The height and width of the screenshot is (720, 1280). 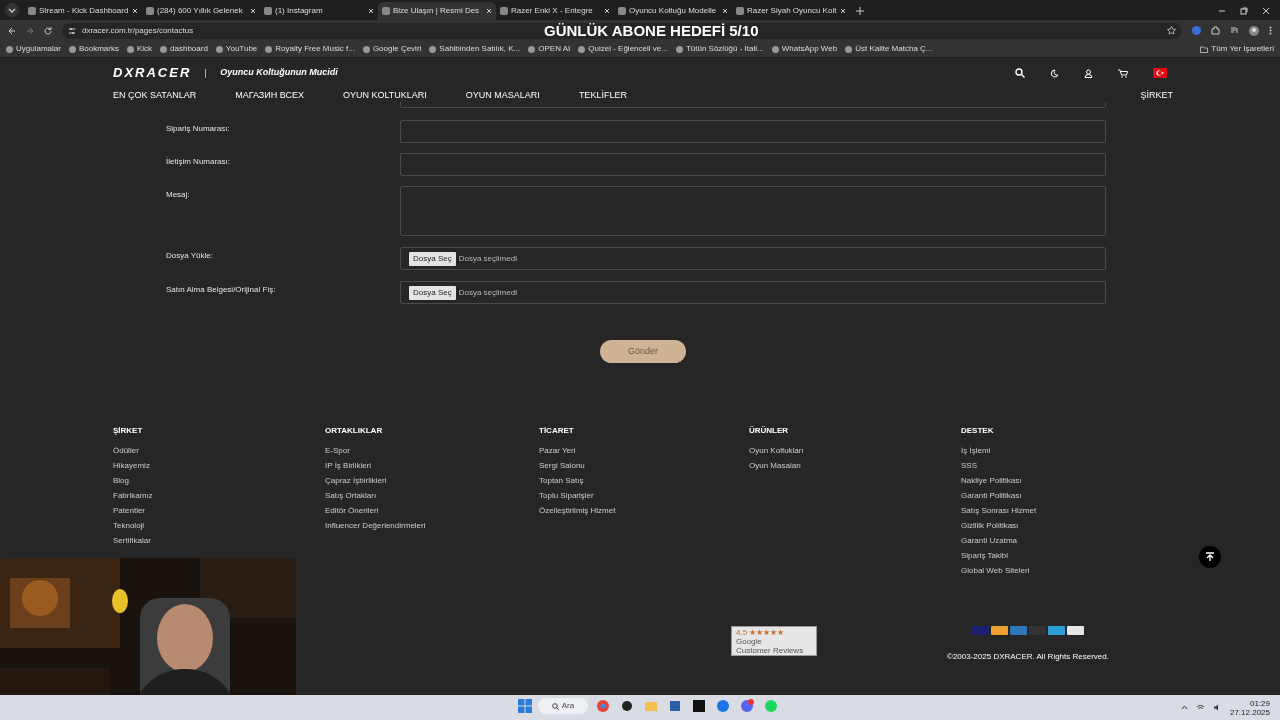 What do you see at coordinates (860, 11) in the screenshot?
I see `new-tab-icon` at bounding box center [860, 11].